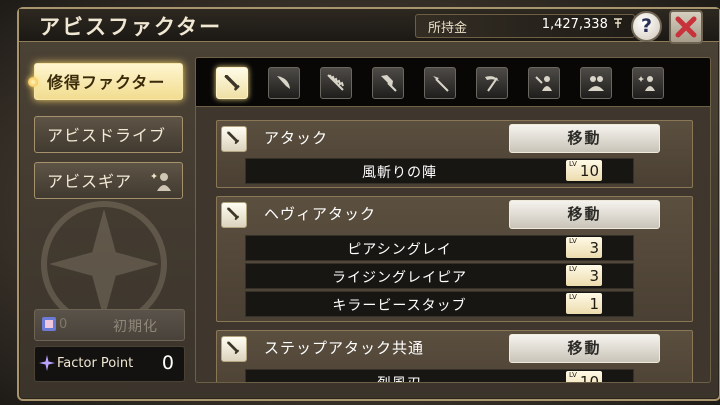 The image size is (720, 405). Describe the element at coordinates (646, 26) in the screenshot. I see `help-button: ?` at that location.